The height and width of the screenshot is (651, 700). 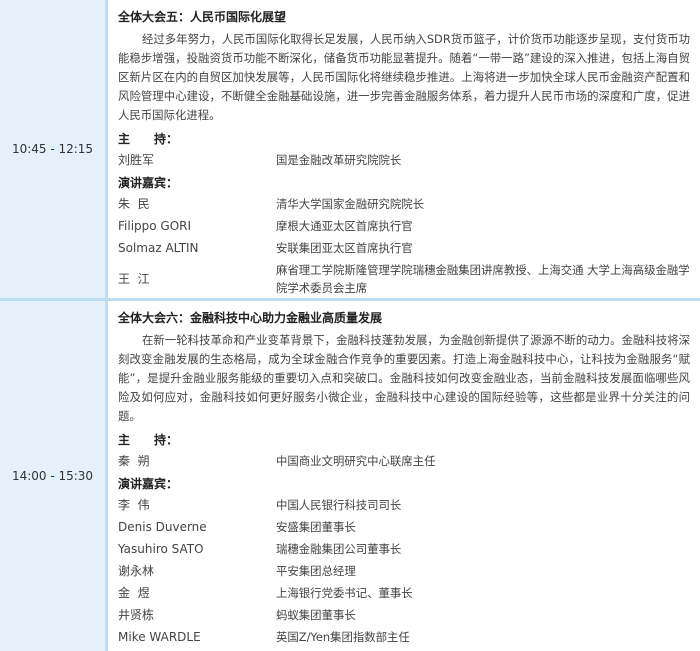 I want to click on person-role: 平安集团总经理, so click(x=316, y=571).